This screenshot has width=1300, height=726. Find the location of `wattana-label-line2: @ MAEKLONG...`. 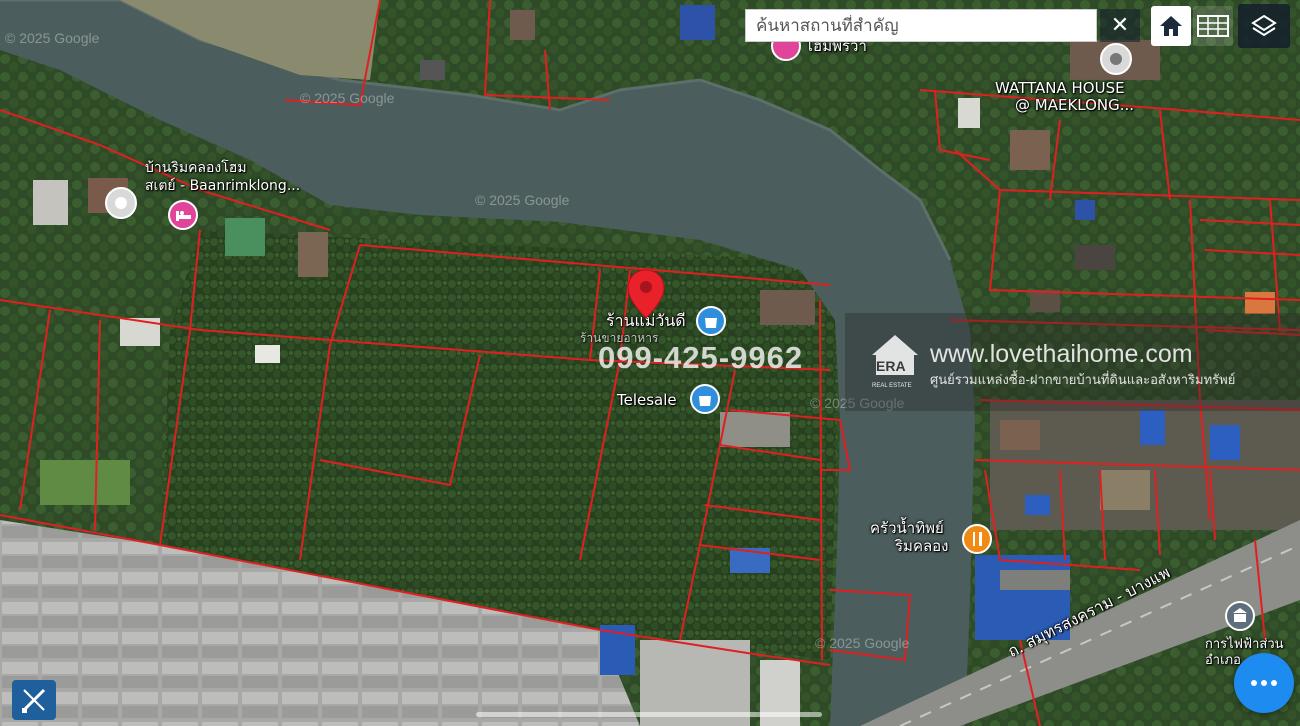

wattana-label-line2: @ MAEKLONG... is located at coordinates (1075, 105).